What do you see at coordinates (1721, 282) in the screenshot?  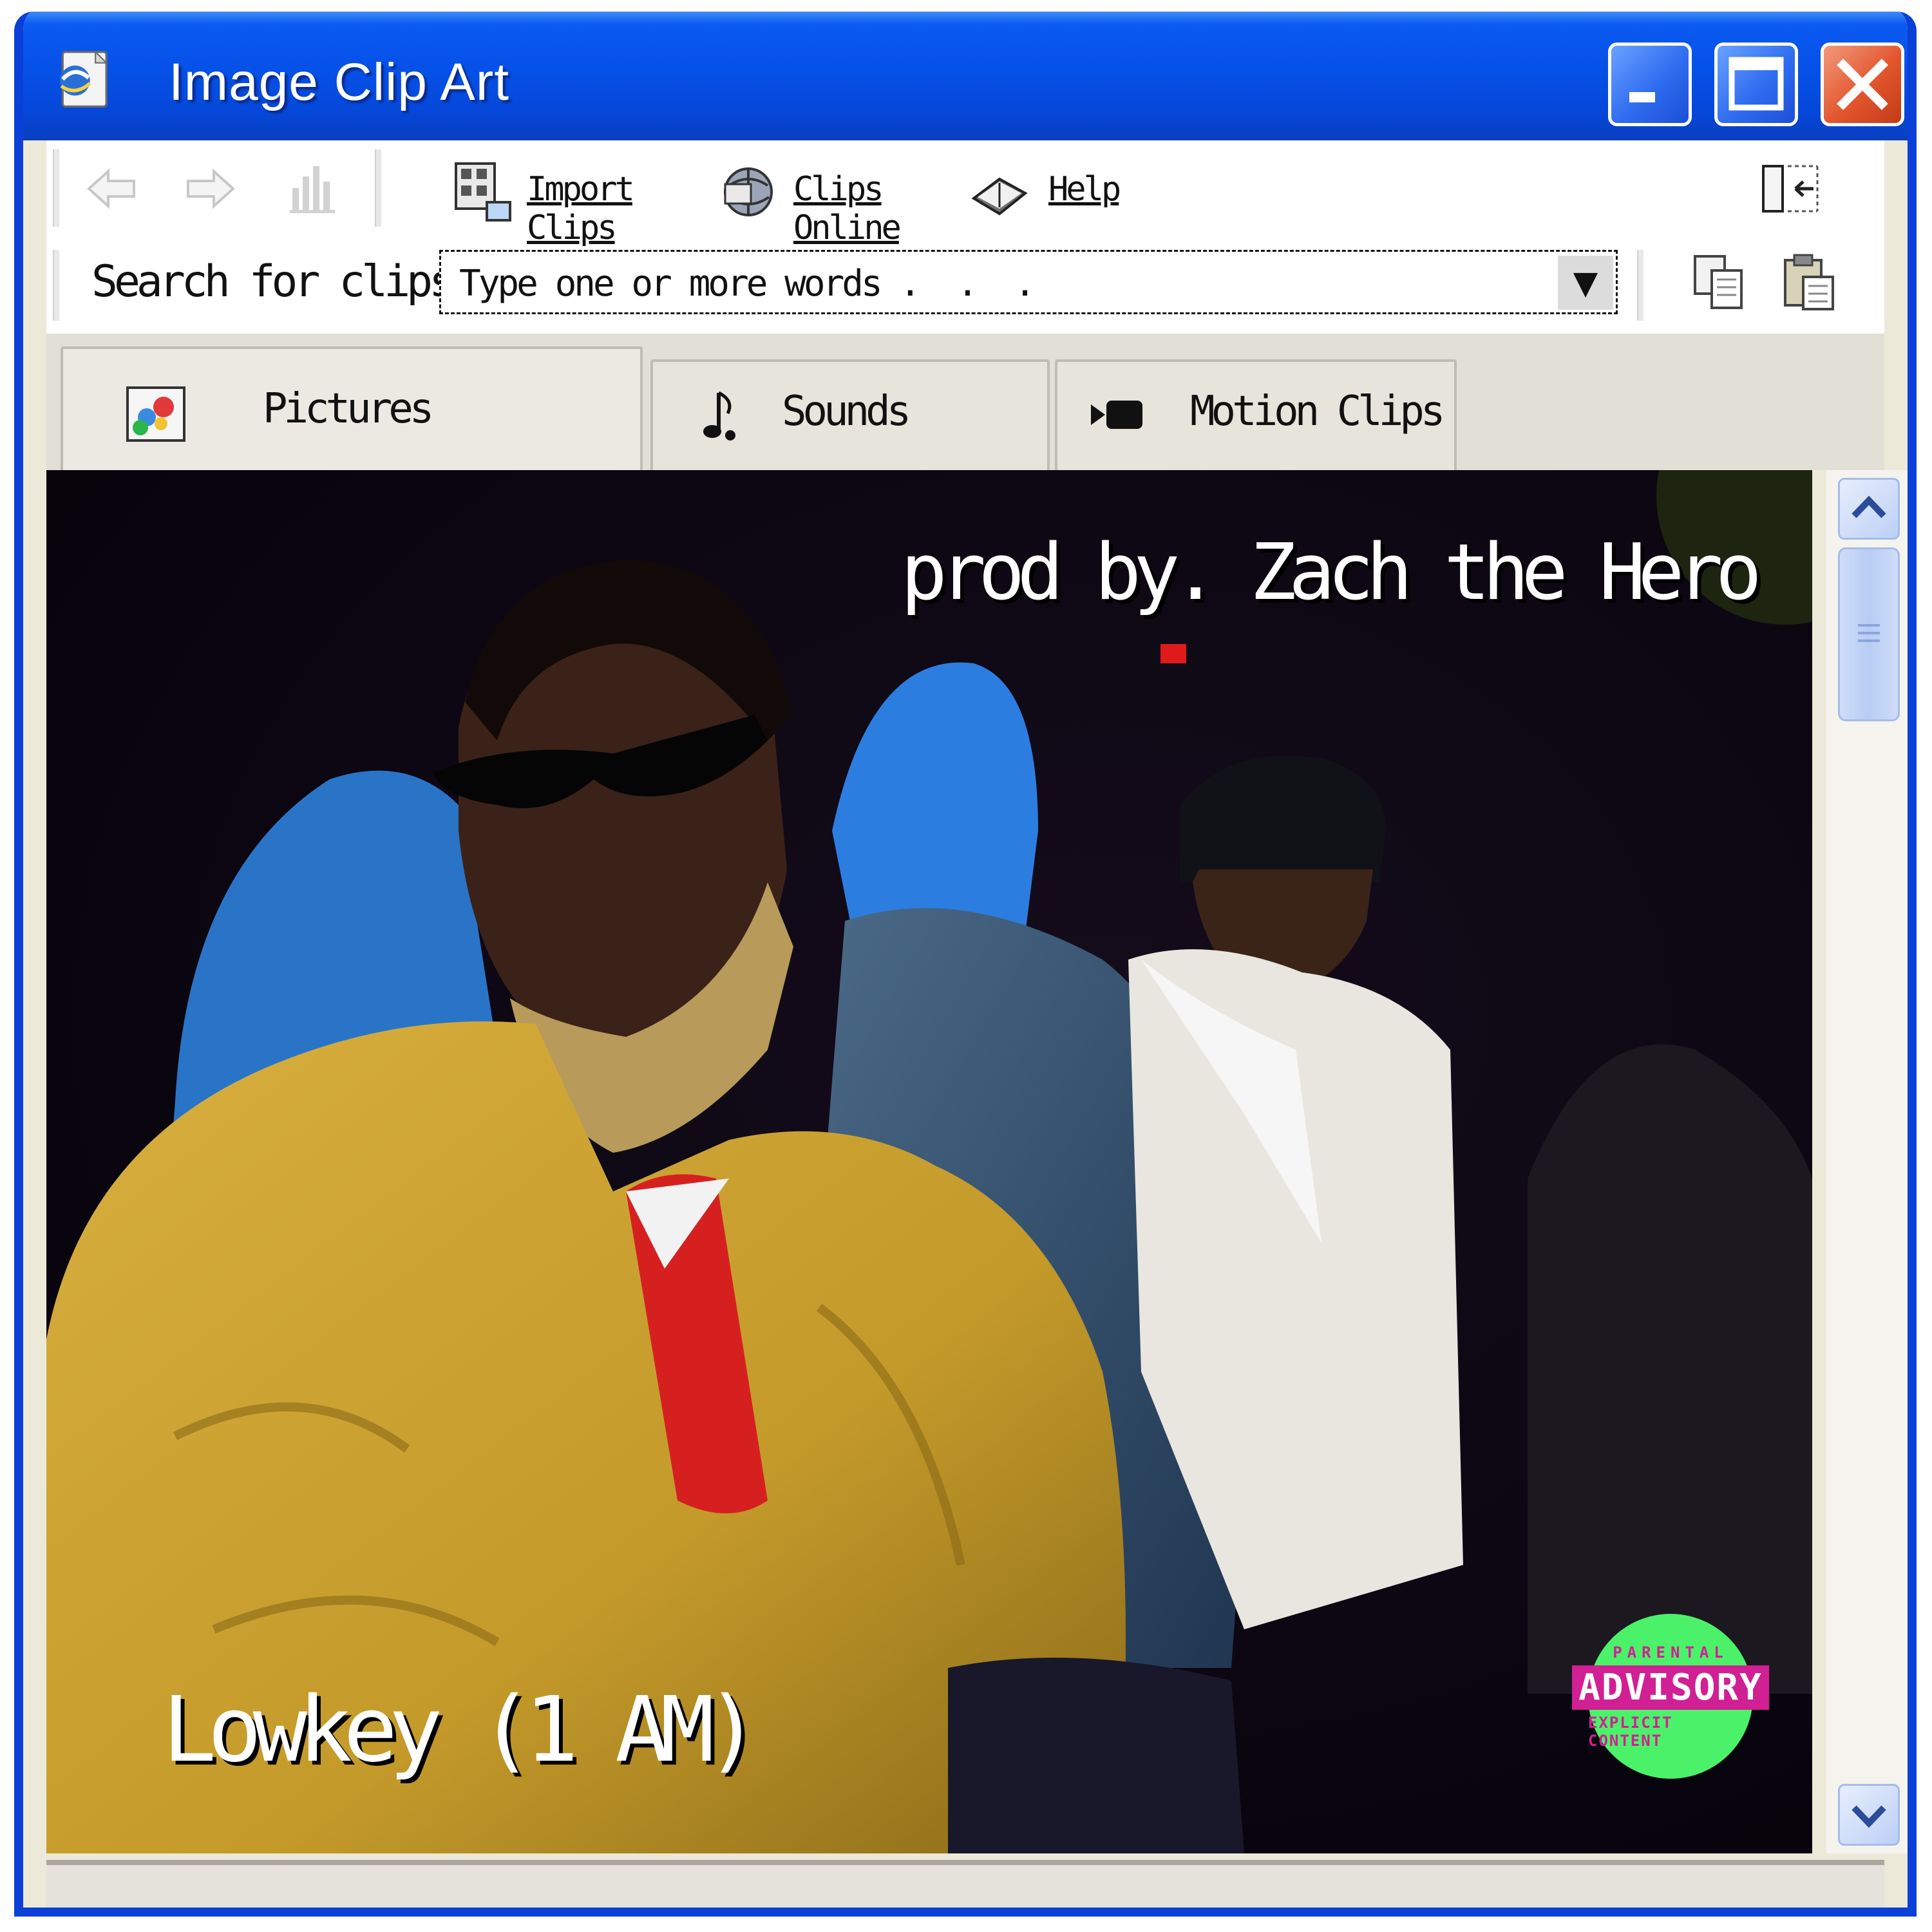 I see `copy-icon` at bounding box center [1721, 282].